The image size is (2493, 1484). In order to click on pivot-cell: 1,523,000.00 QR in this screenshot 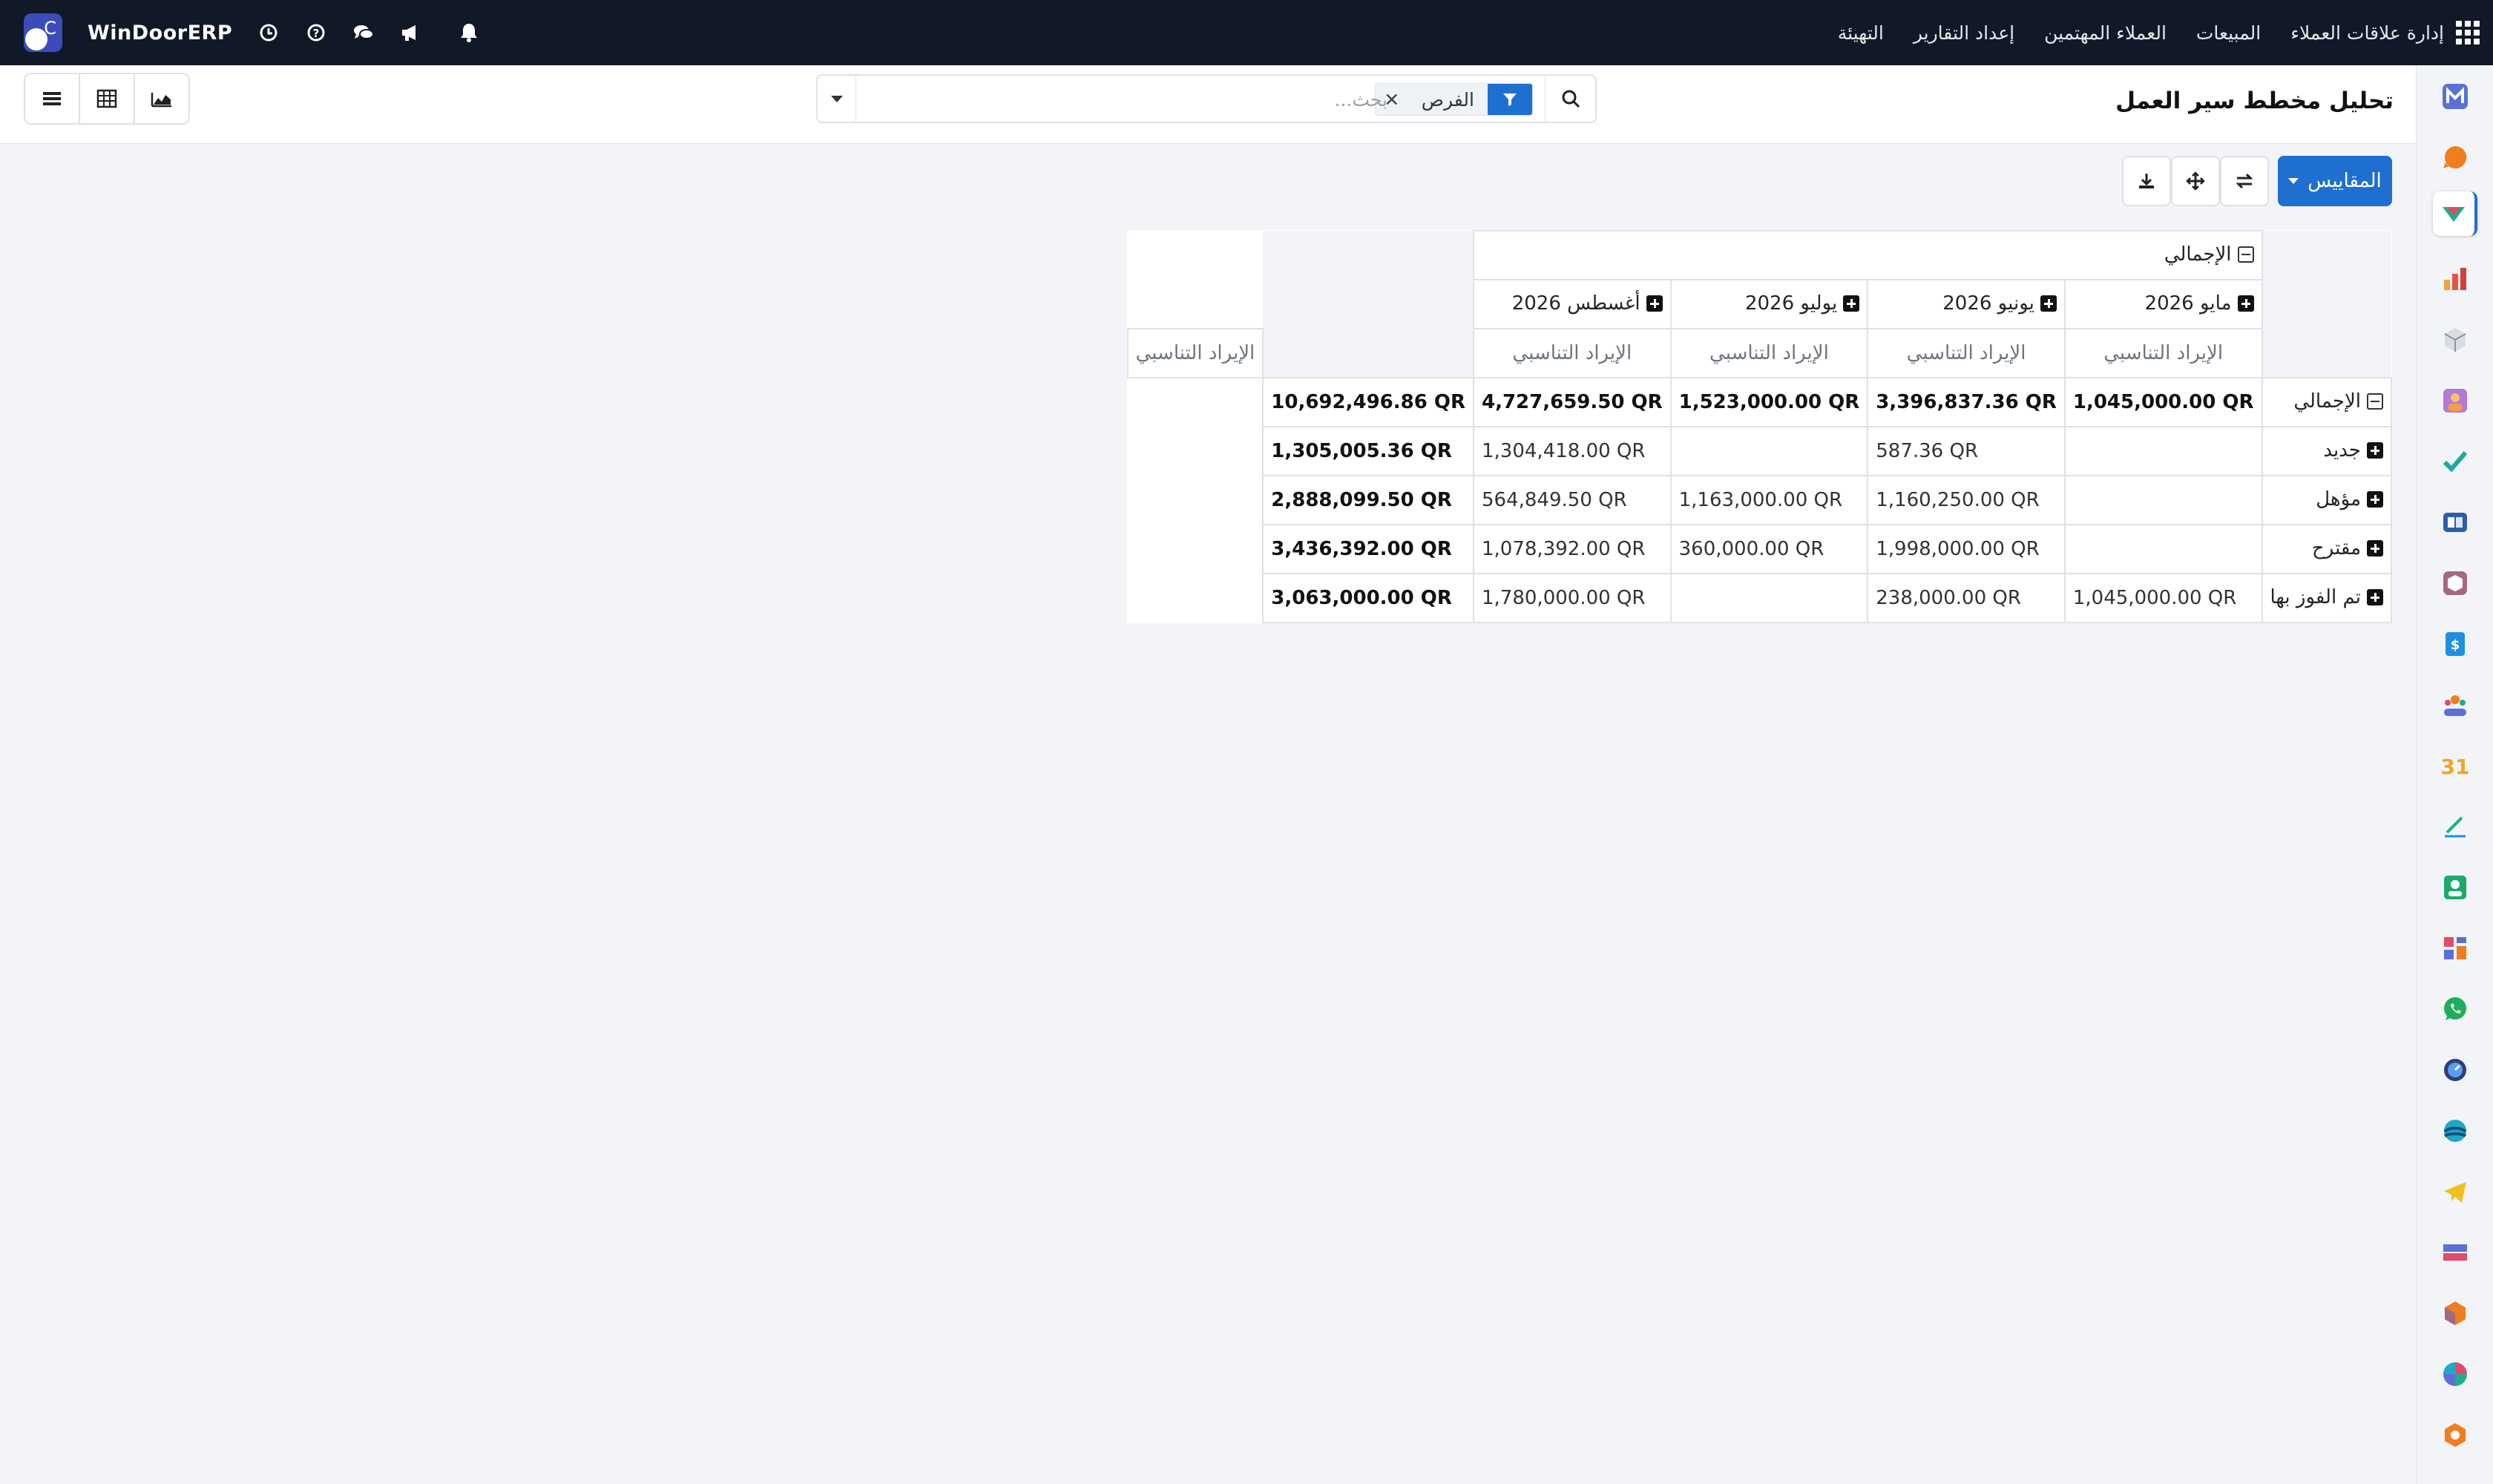, I will do `click(1769, 402)`.